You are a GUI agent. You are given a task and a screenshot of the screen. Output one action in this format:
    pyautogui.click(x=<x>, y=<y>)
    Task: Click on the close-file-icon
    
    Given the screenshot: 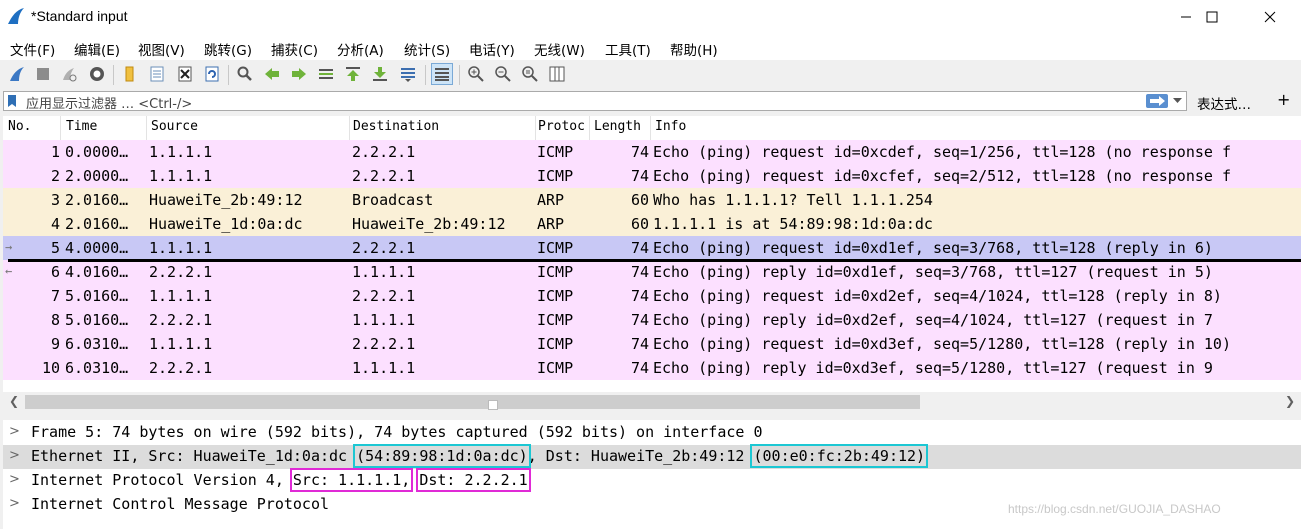 What is the action you would take?
    pyautogui.click(x=185, y=74)
    